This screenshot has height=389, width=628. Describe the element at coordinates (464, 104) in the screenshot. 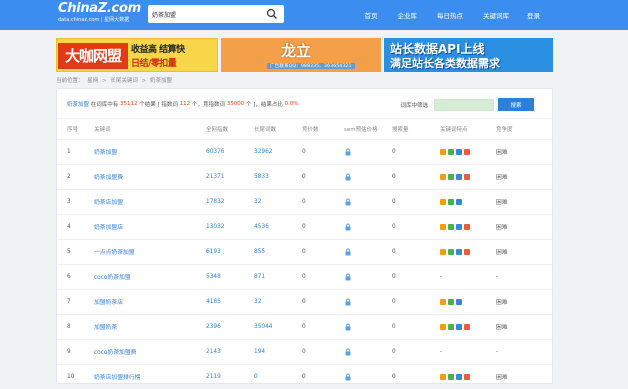

I see `filter-input` at that location.